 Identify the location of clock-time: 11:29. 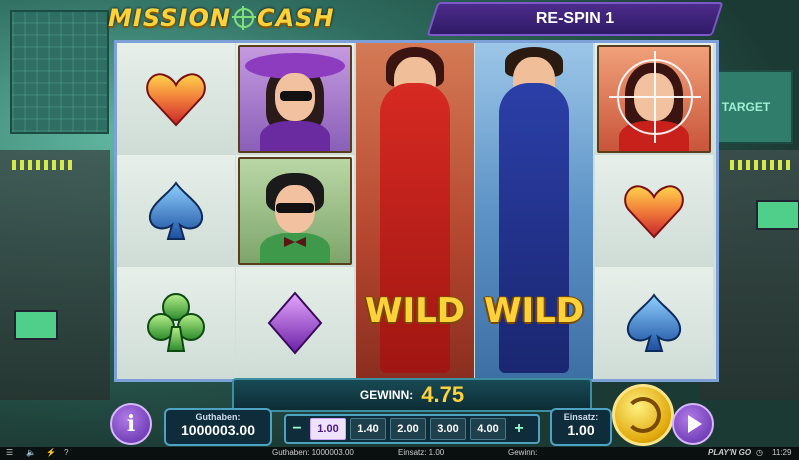
(782, 452).